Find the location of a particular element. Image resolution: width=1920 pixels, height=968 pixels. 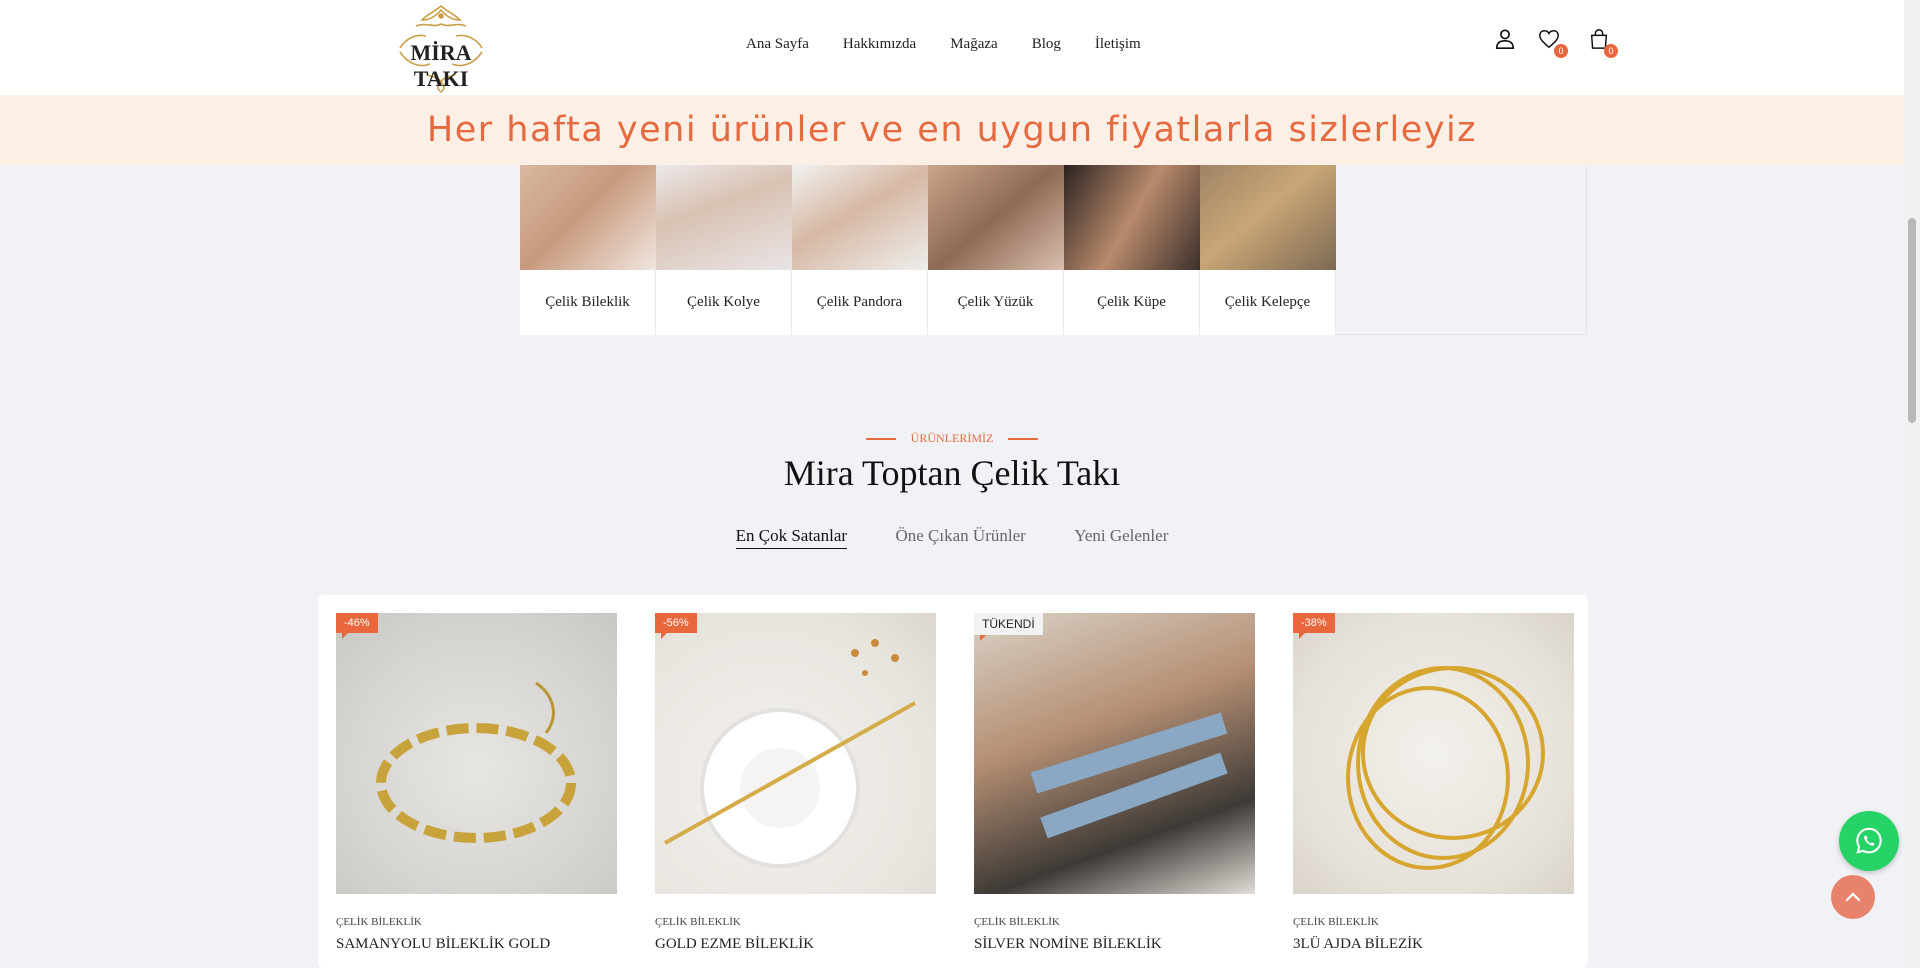

category-label: Çelik Yüzük is located at coordinates (995, 302).